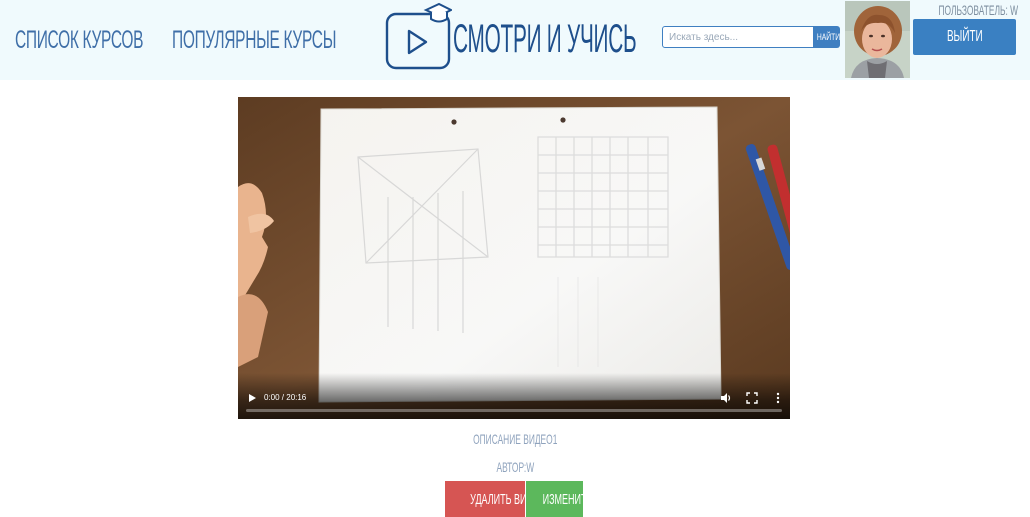  What do you see at coordinates (545, 39) in the screenshot?
I see `brand-title: Смотри и учись` at bounding box center [545, 39].